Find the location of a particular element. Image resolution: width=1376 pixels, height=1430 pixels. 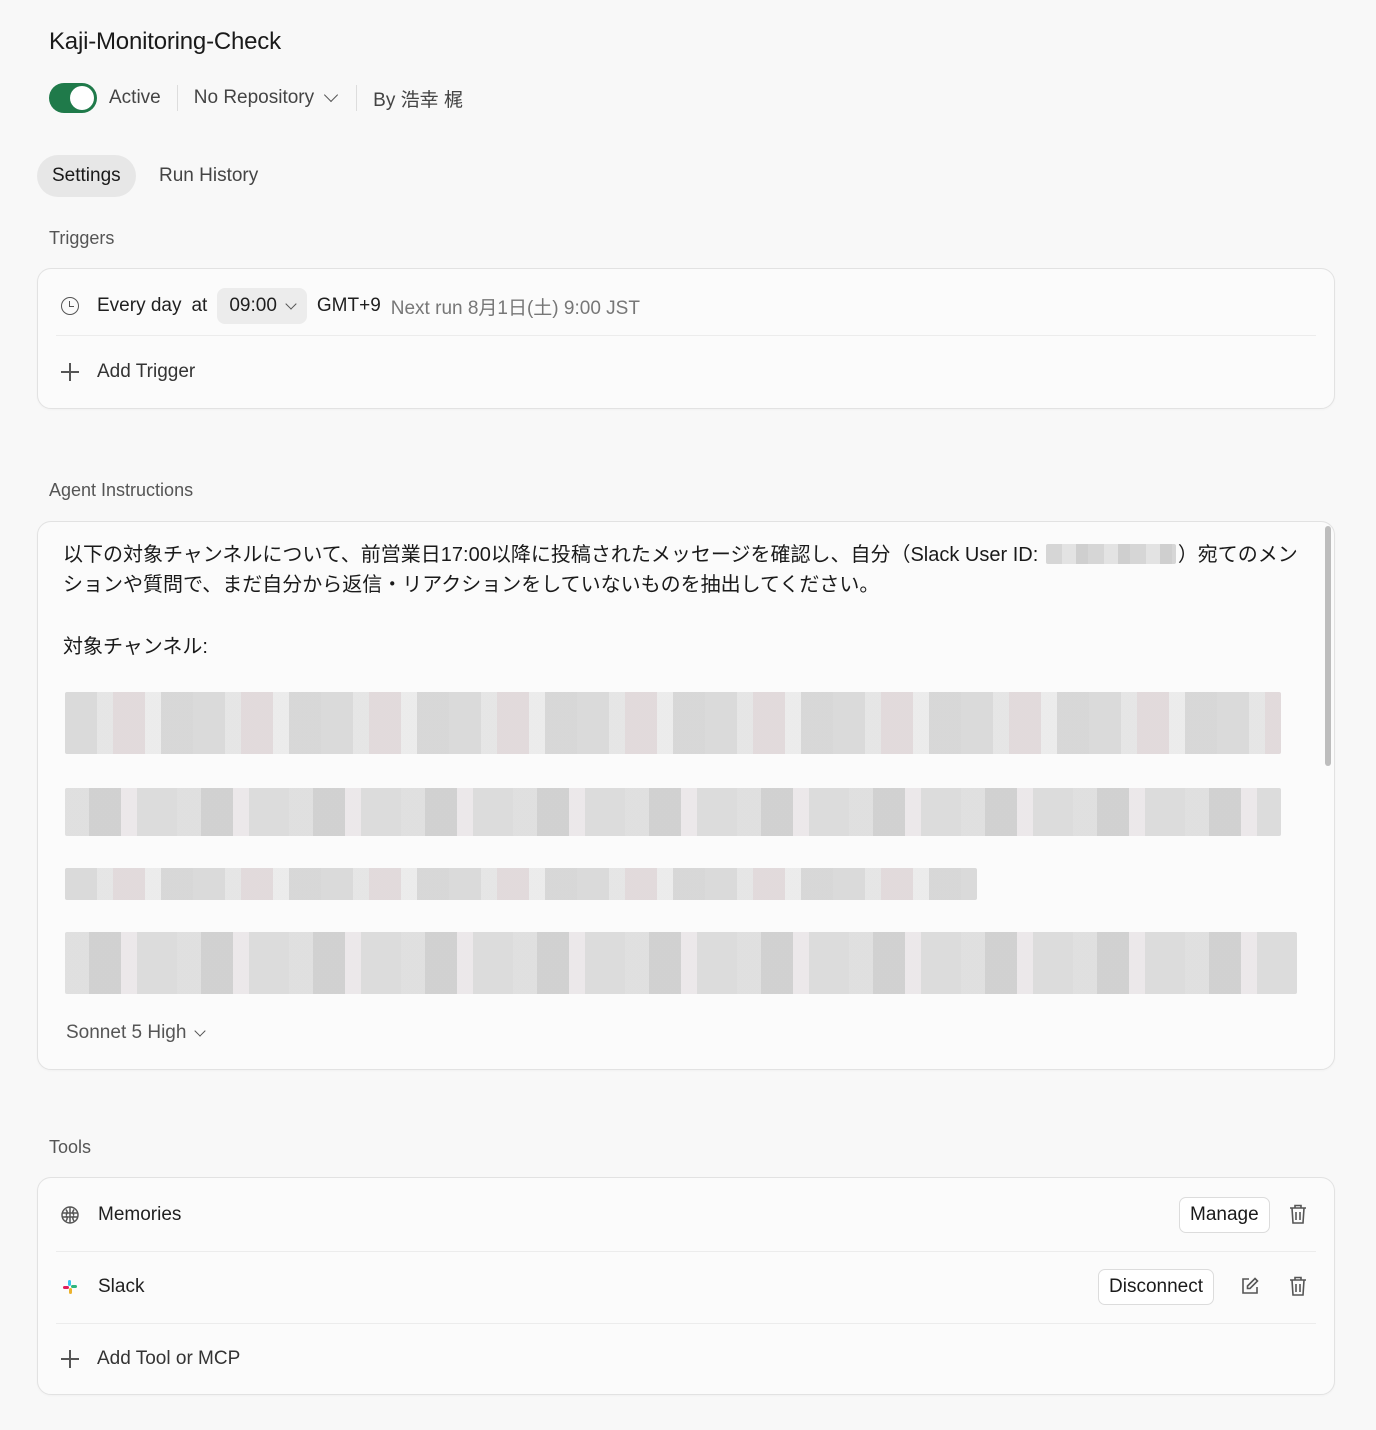

repository-label: No Repository is located at coordinates (254, 97).